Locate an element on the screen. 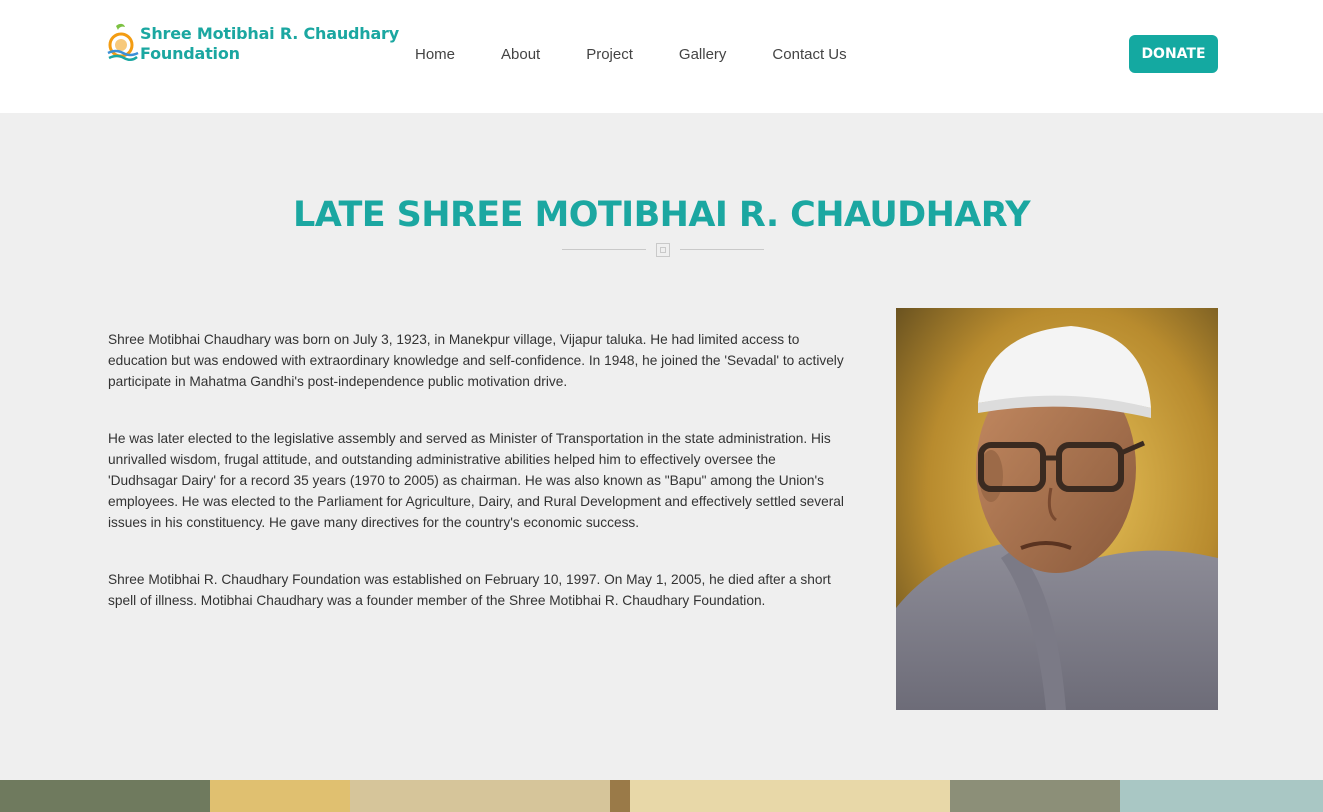 The width and height of the screenshot is (1323, 812). nav-project: Project is located at coordinates (609, 55).